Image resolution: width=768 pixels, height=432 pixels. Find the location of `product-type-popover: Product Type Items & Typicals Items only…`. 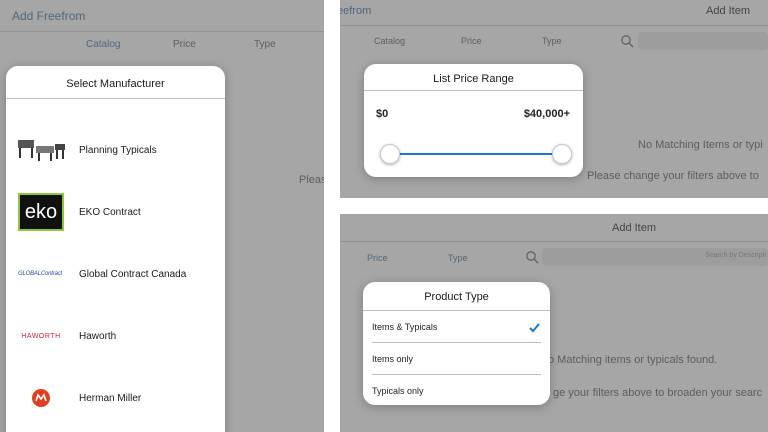

product-type-popover: Product Type Items & Typicals Items only… is located at coordinates (456, 343).